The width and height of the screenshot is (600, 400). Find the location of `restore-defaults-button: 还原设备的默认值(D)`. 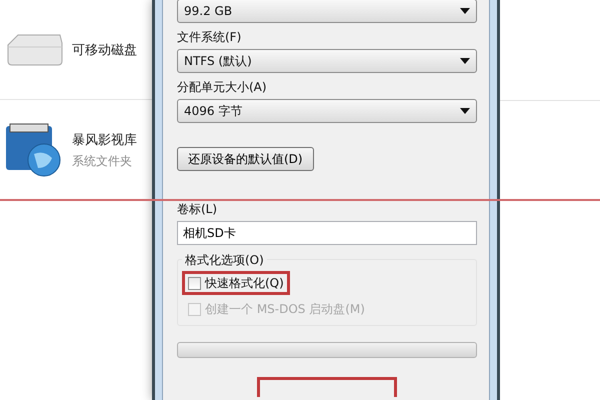

restore-defaults-button: 还原设备的默认值(D) is located at coordinates (245, 159).